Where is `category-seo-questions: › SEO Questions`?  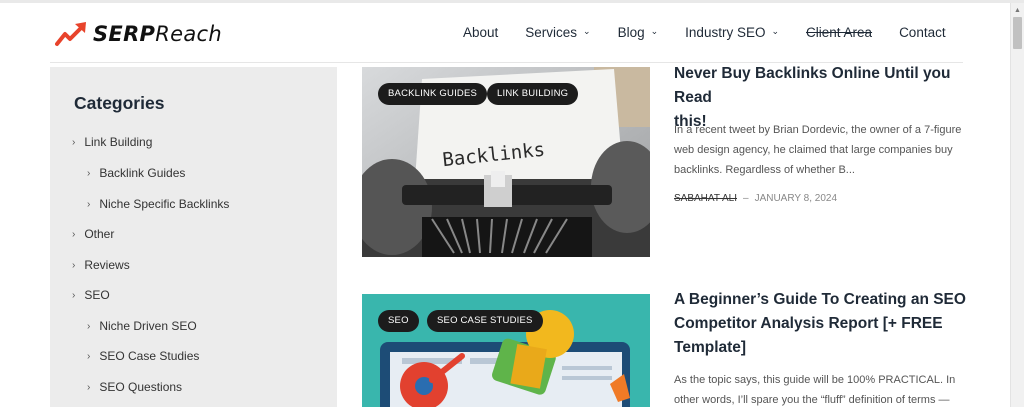
category-seo-questions: › SEO Questions is located at coordinates (134, 387).